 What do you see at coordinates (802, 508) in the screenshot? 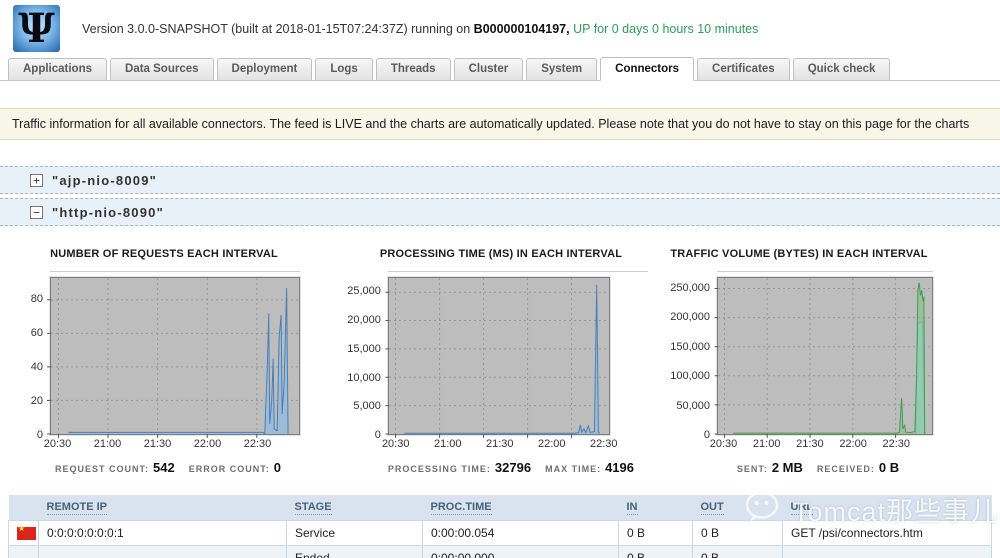
I see `column-sort-url: URL` at bounding box center [802, 508].